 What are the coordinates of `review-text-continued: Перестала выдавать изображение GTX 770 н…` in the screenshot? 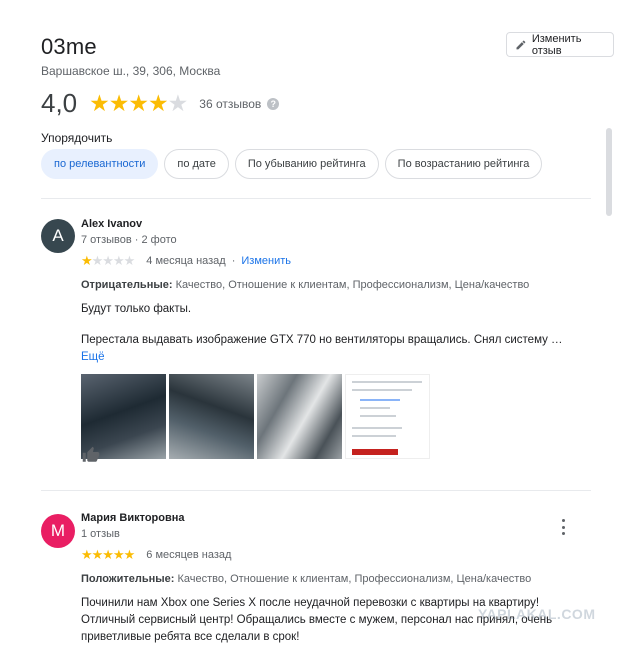 It's located at (333, 349).